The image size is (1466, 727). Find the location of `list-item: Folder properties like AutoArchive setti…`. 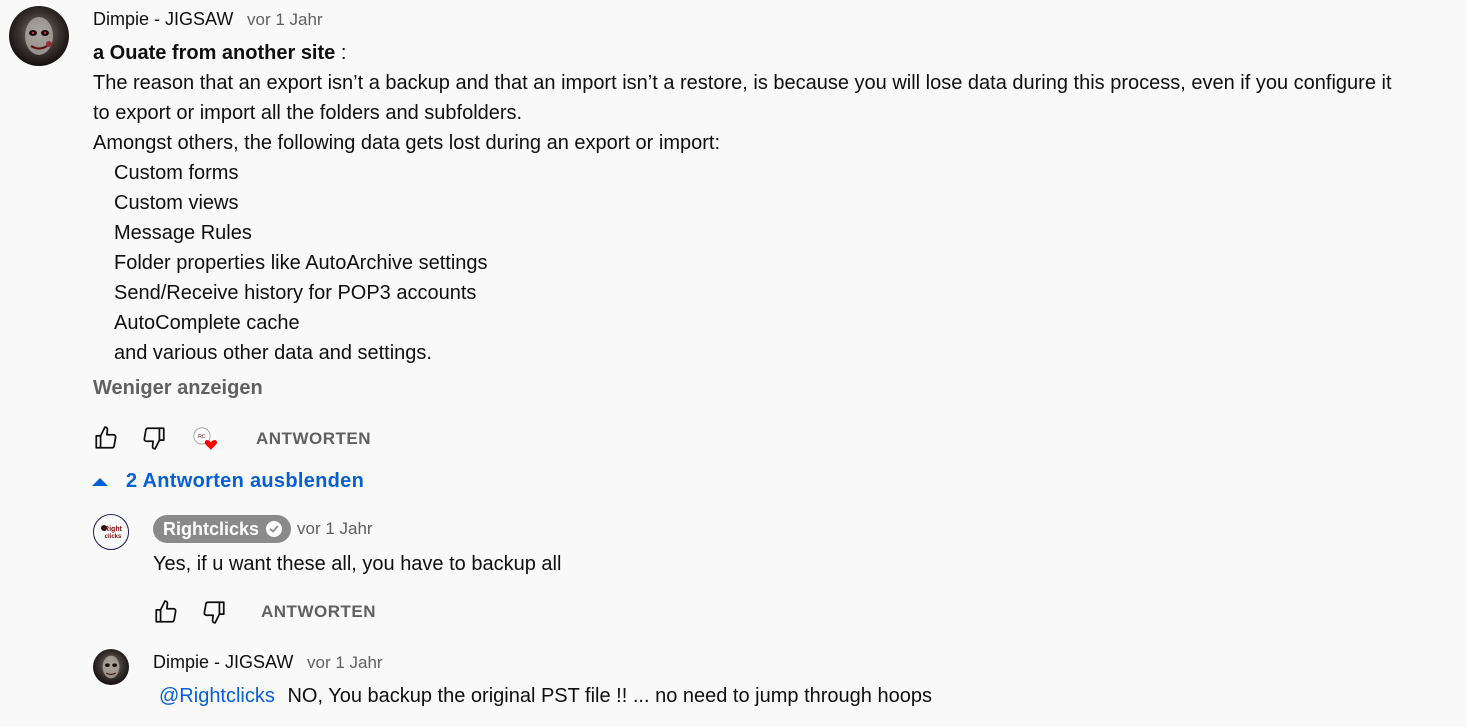

list-item: Folder properties like AutoArchive setti… is located at coordinates (301, 263).